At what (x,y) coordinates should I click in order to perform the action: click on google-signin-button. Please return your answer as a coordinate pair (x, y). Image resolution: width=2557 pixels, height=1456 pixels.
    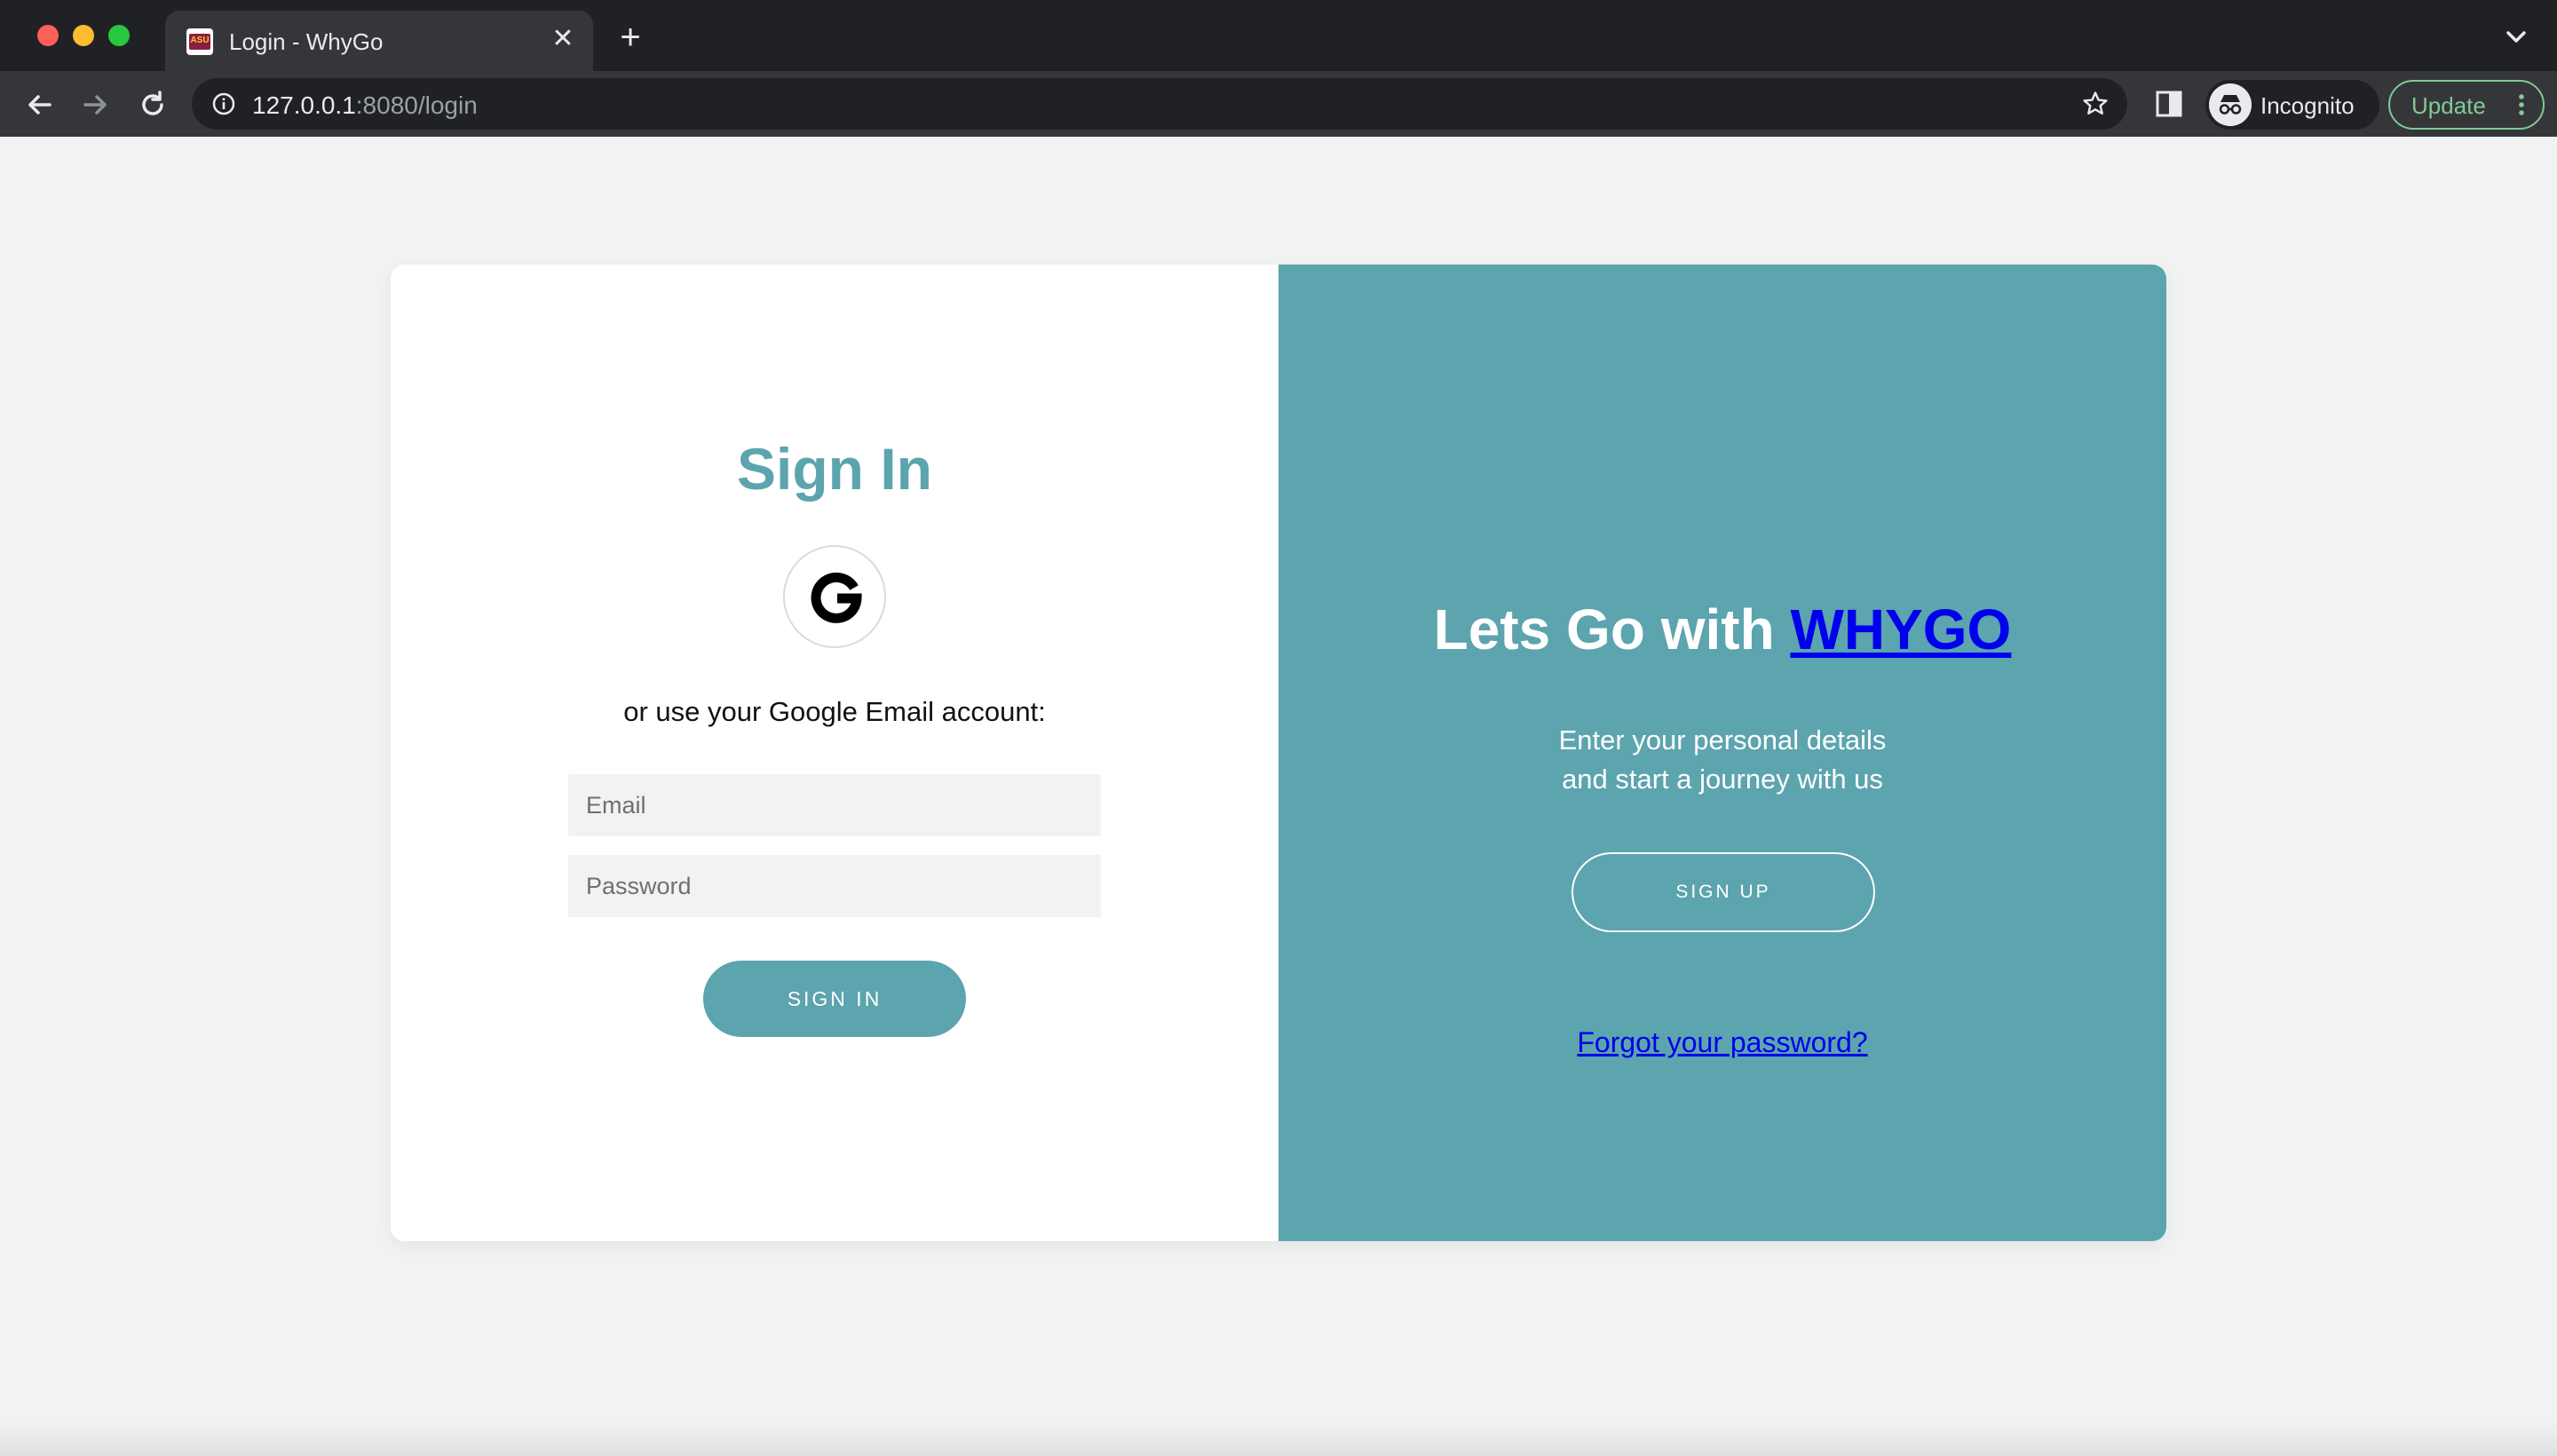
    Looking at the image, I should click on (834, 596).